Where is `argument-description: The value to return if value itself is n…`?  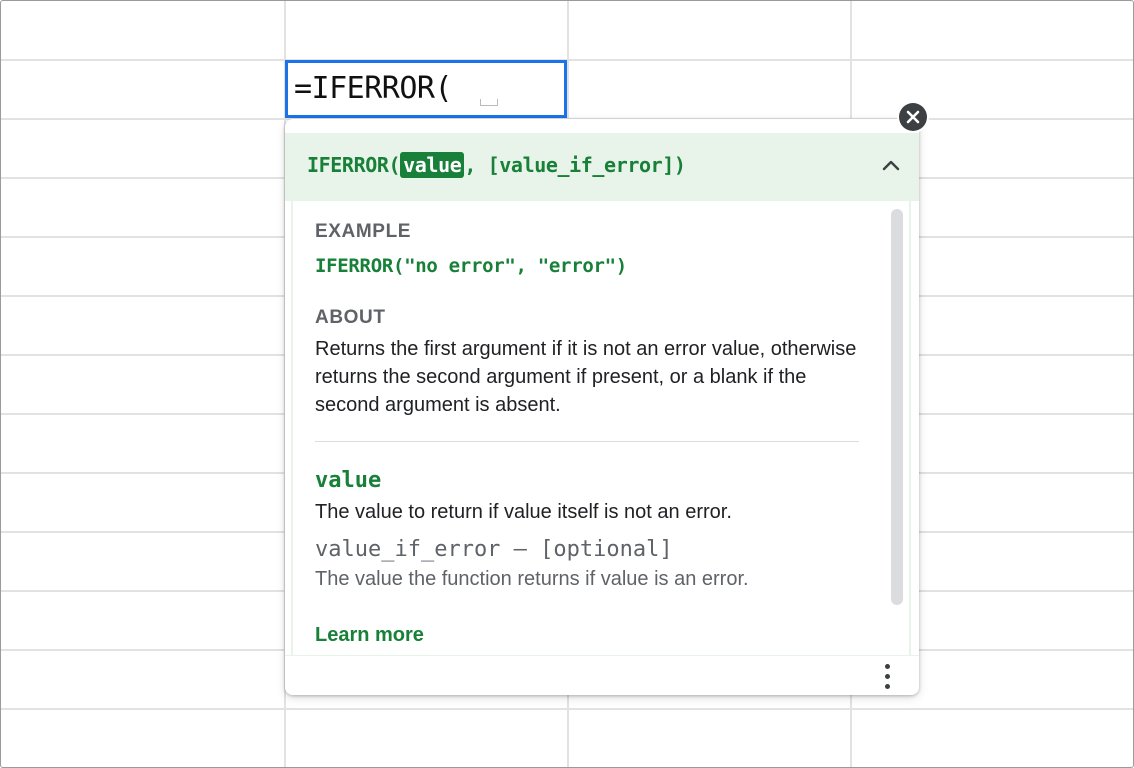 argument-description: The value to return if value itself is n… is located at coordinates (523, 512).